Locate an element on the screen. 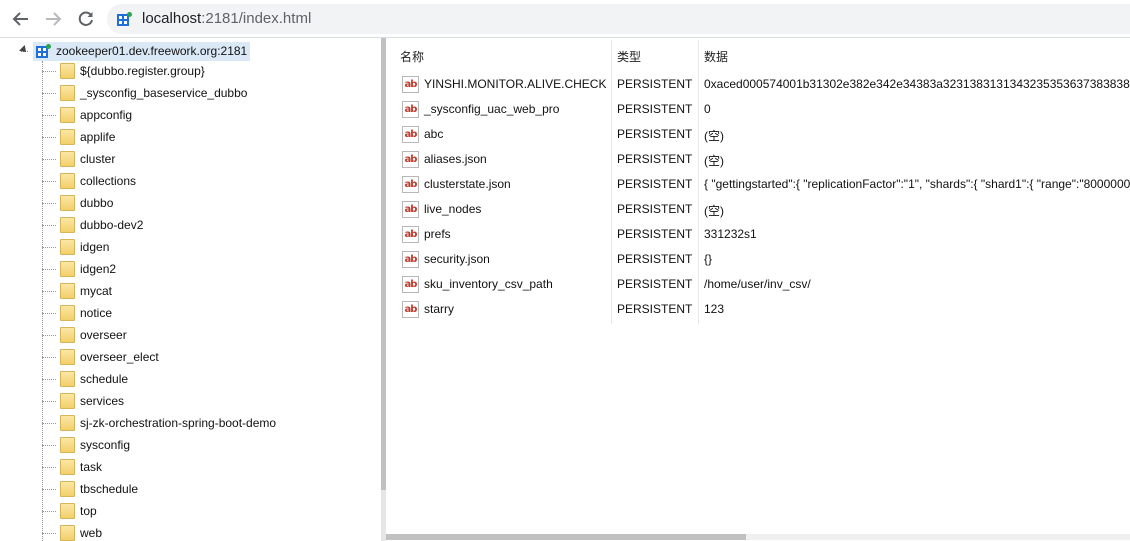 The width and height of the screenshot is (1130, 541). site-favicon-icon is located at coordinates (124, 19).